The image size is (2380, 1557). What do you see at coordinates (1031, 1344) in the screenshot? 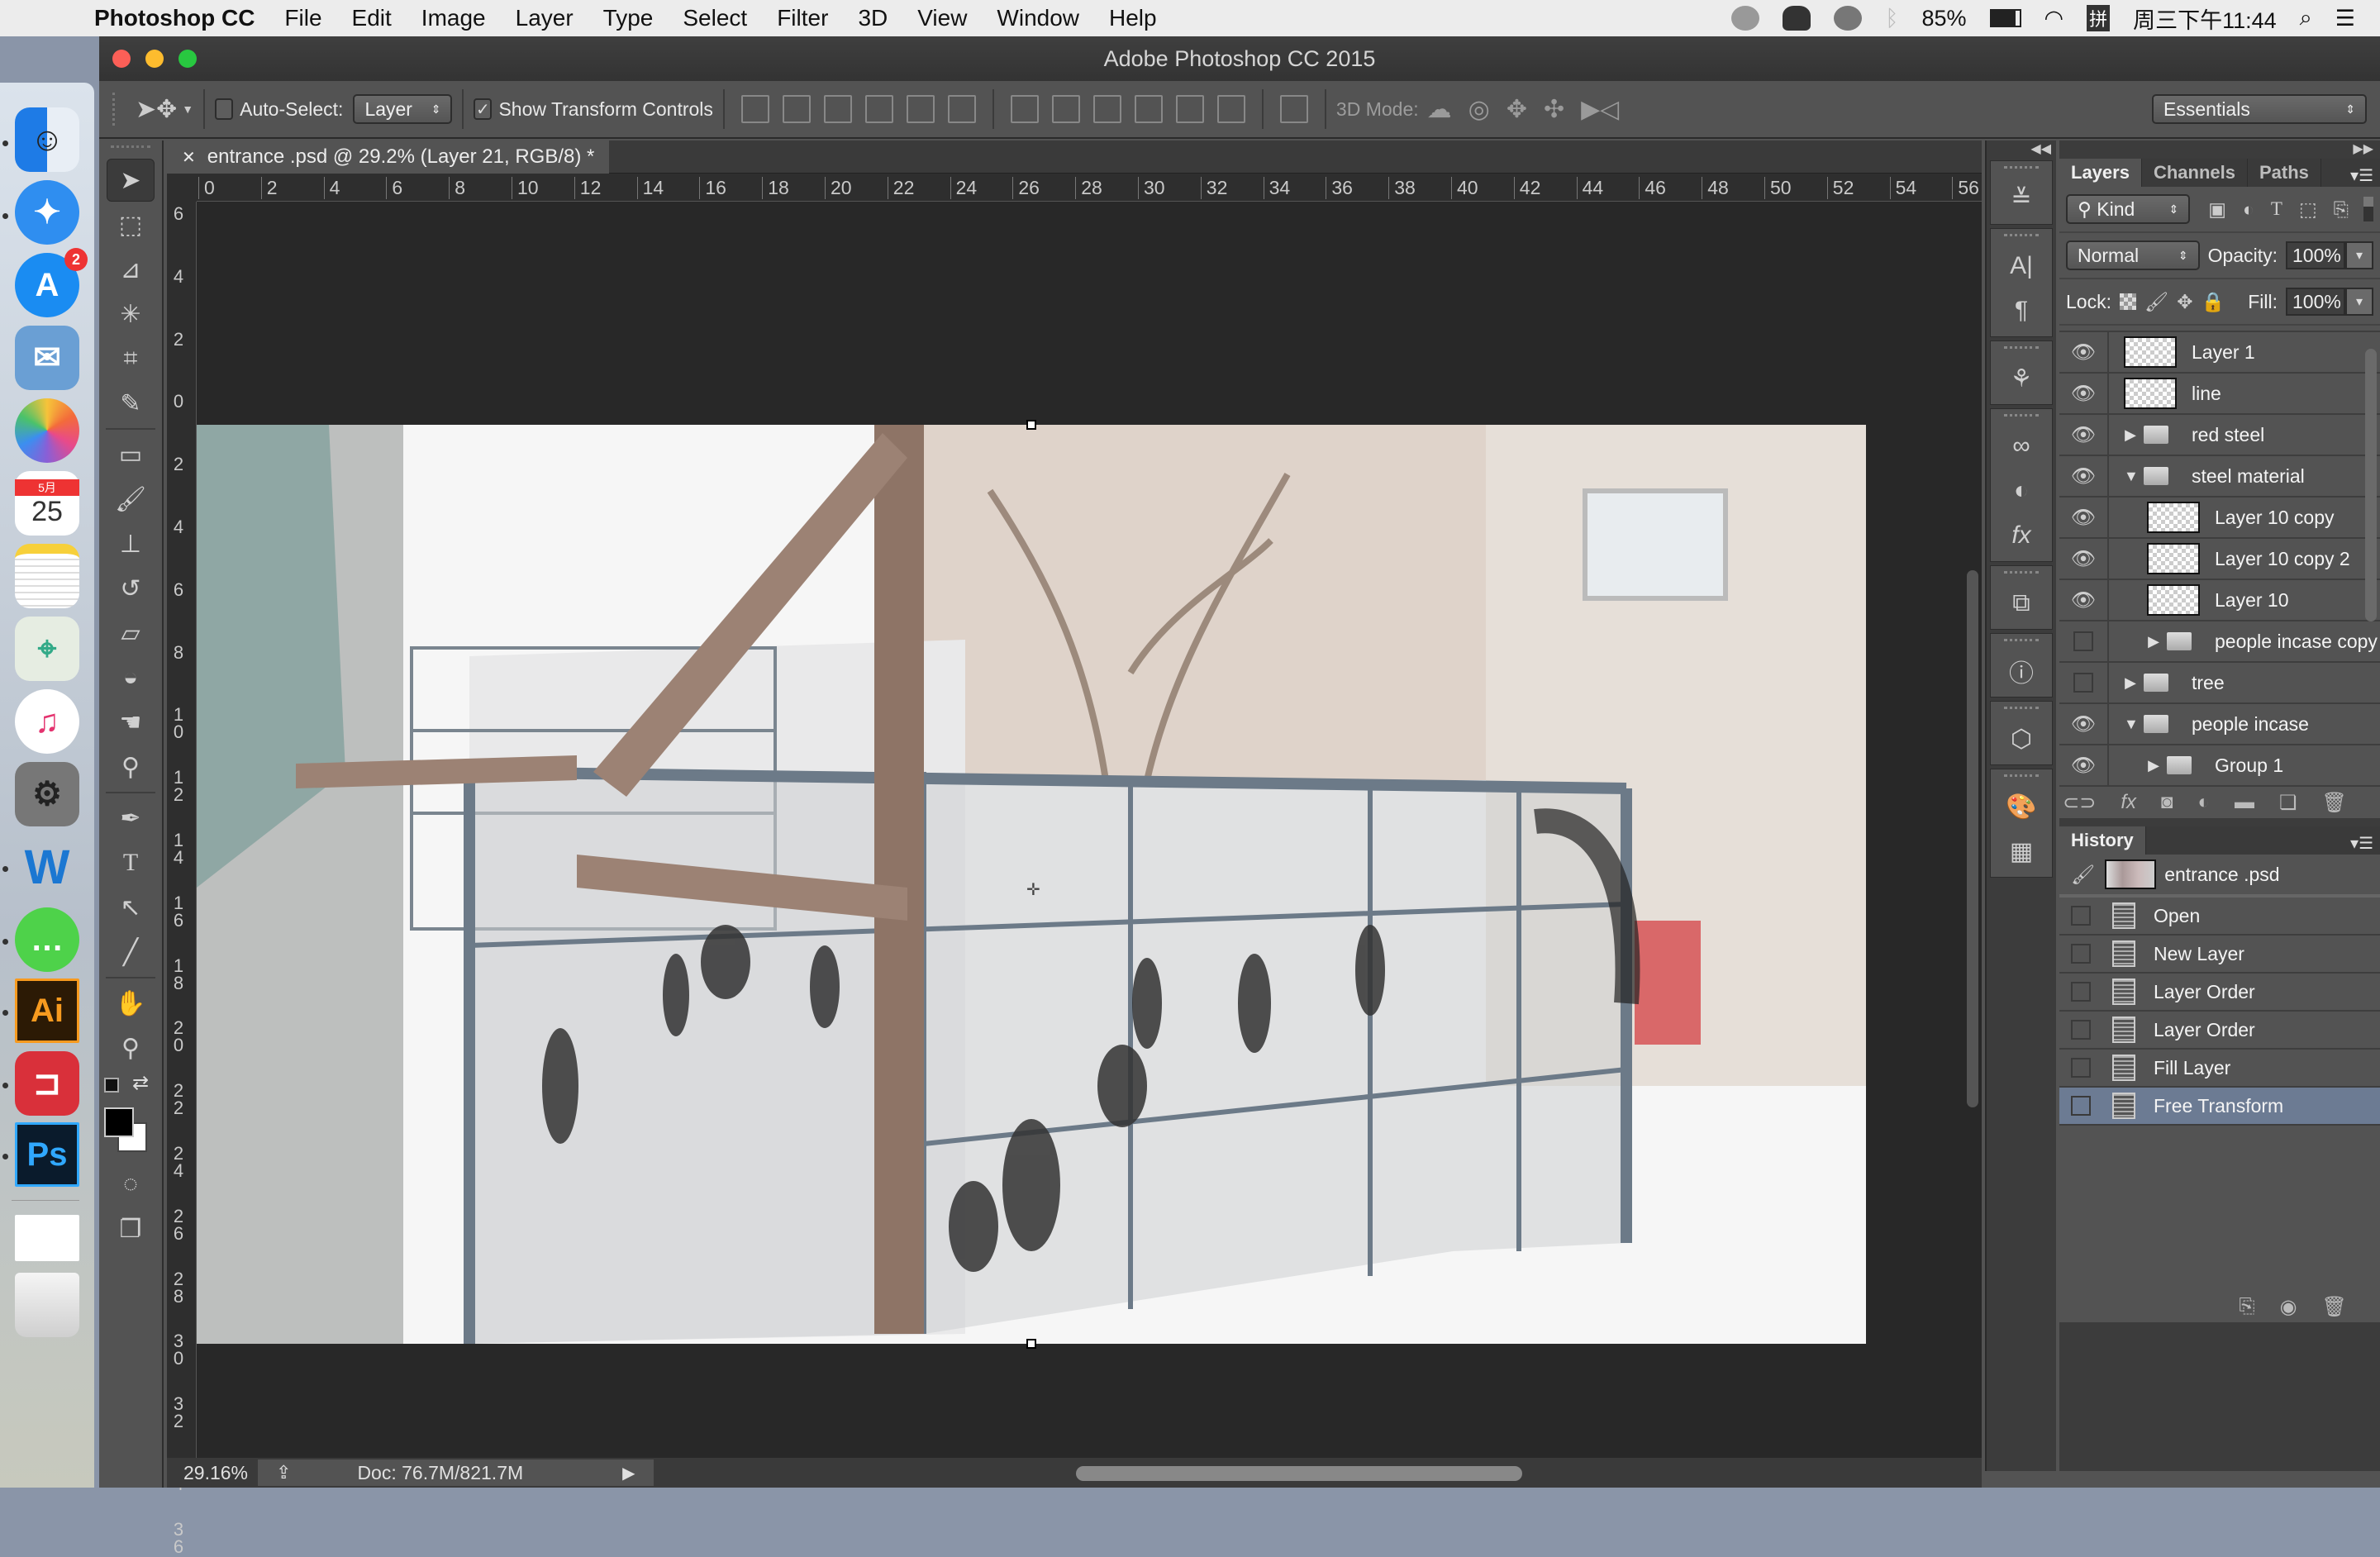
I see `transform-handle-bottom` at bounding box center [1031, 1344].